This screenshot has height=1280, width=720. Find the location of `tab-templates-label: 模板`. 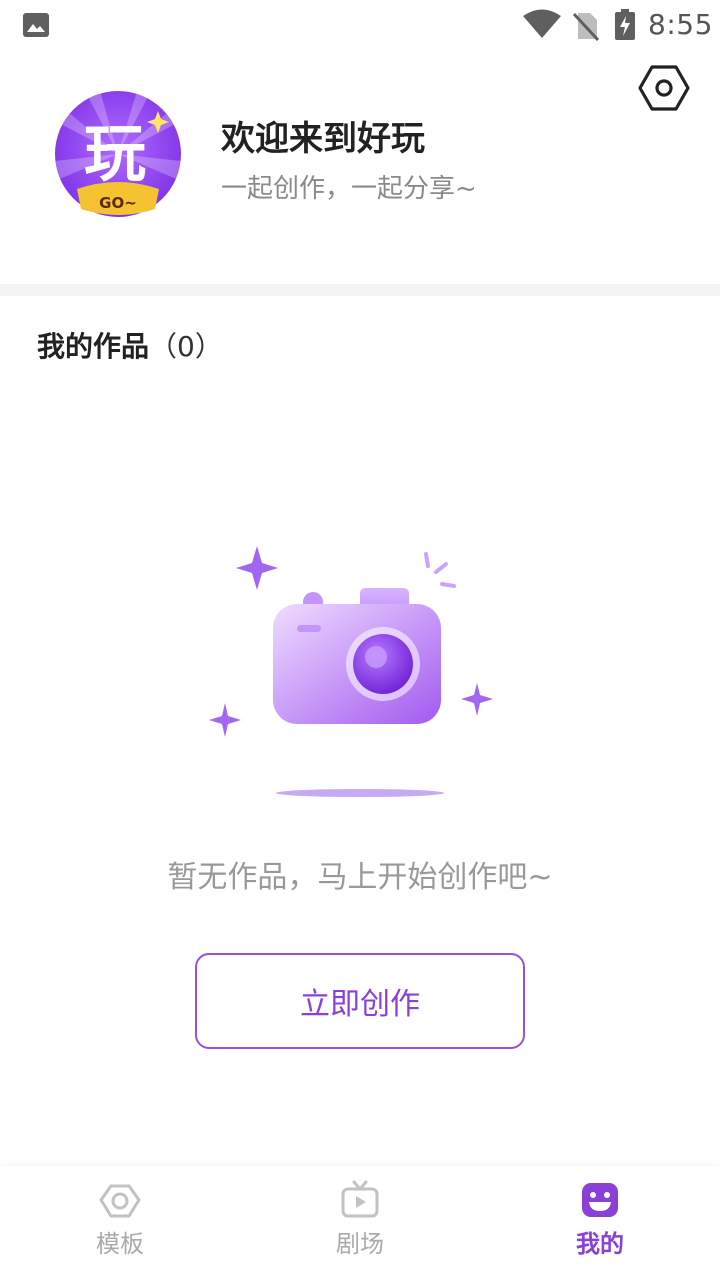

tab-templates-label: 模板 is located at coordinates (120, 1244).